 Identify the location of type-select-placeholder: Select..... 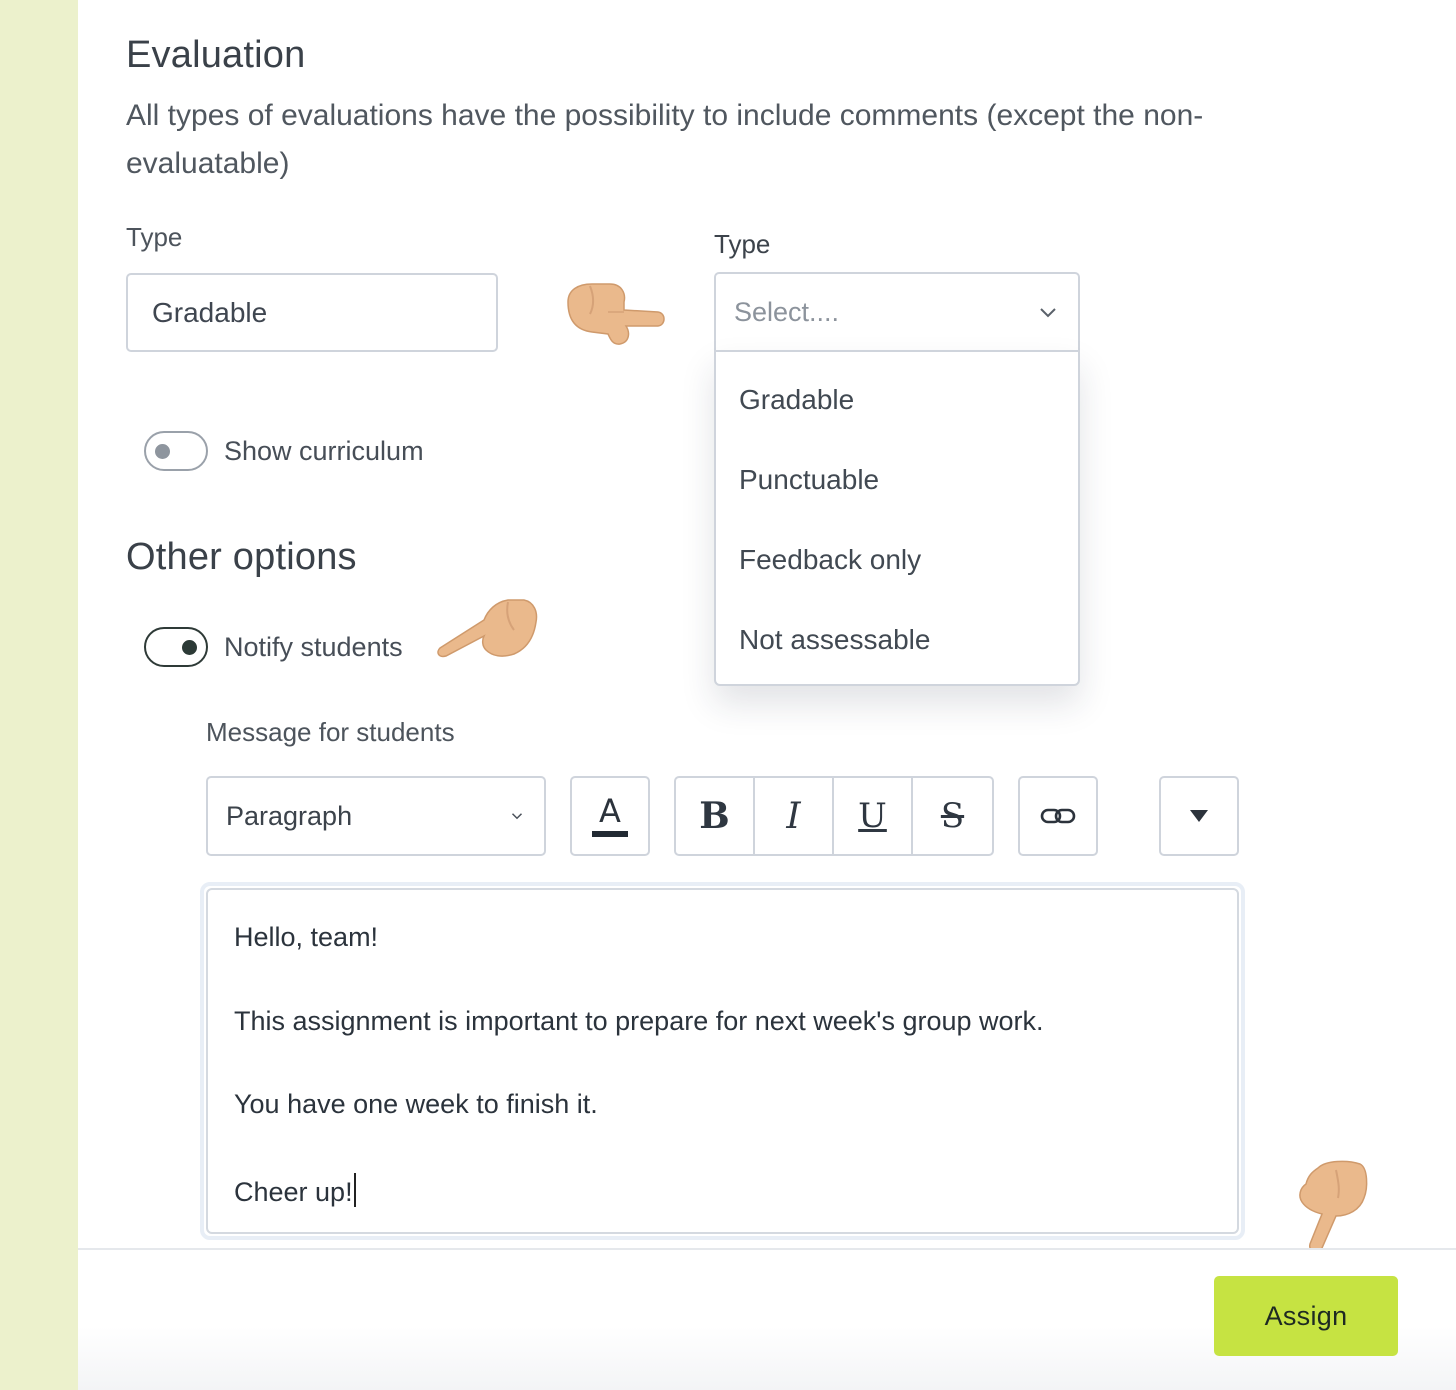
(787, 311).